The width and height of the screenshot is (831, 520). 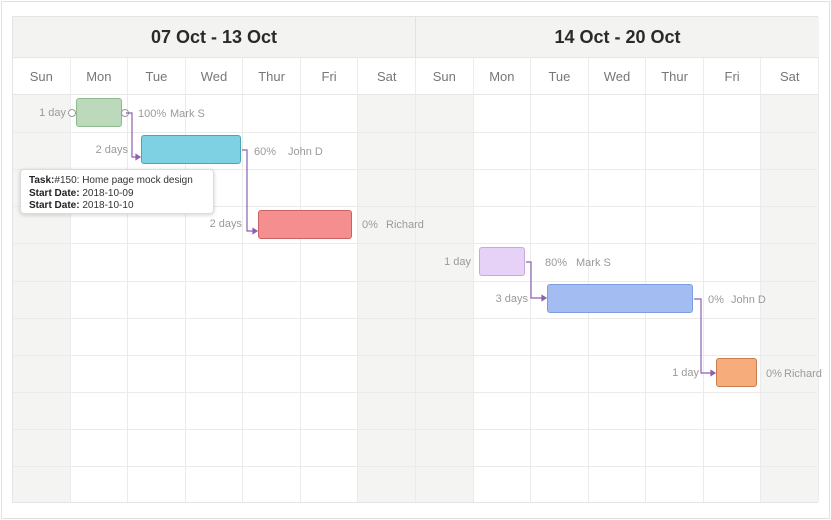 What do you see at coordinates (72, 113) in the screenshot?
I see `link-handle-start` at bounding box center [72, 113].